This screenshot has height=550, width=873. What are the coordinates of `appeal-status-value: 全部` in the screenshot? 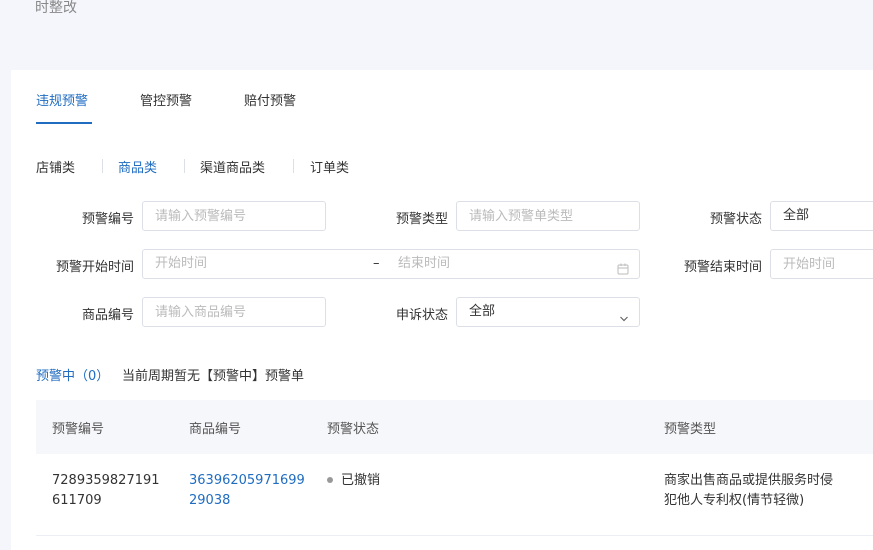 It's located at (482, 311).